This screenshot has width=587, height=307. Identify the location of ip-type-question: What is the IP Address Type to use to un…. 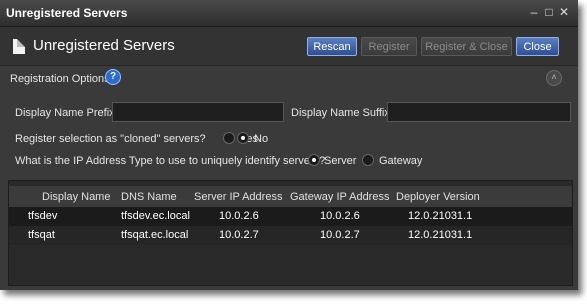
(170, 161).